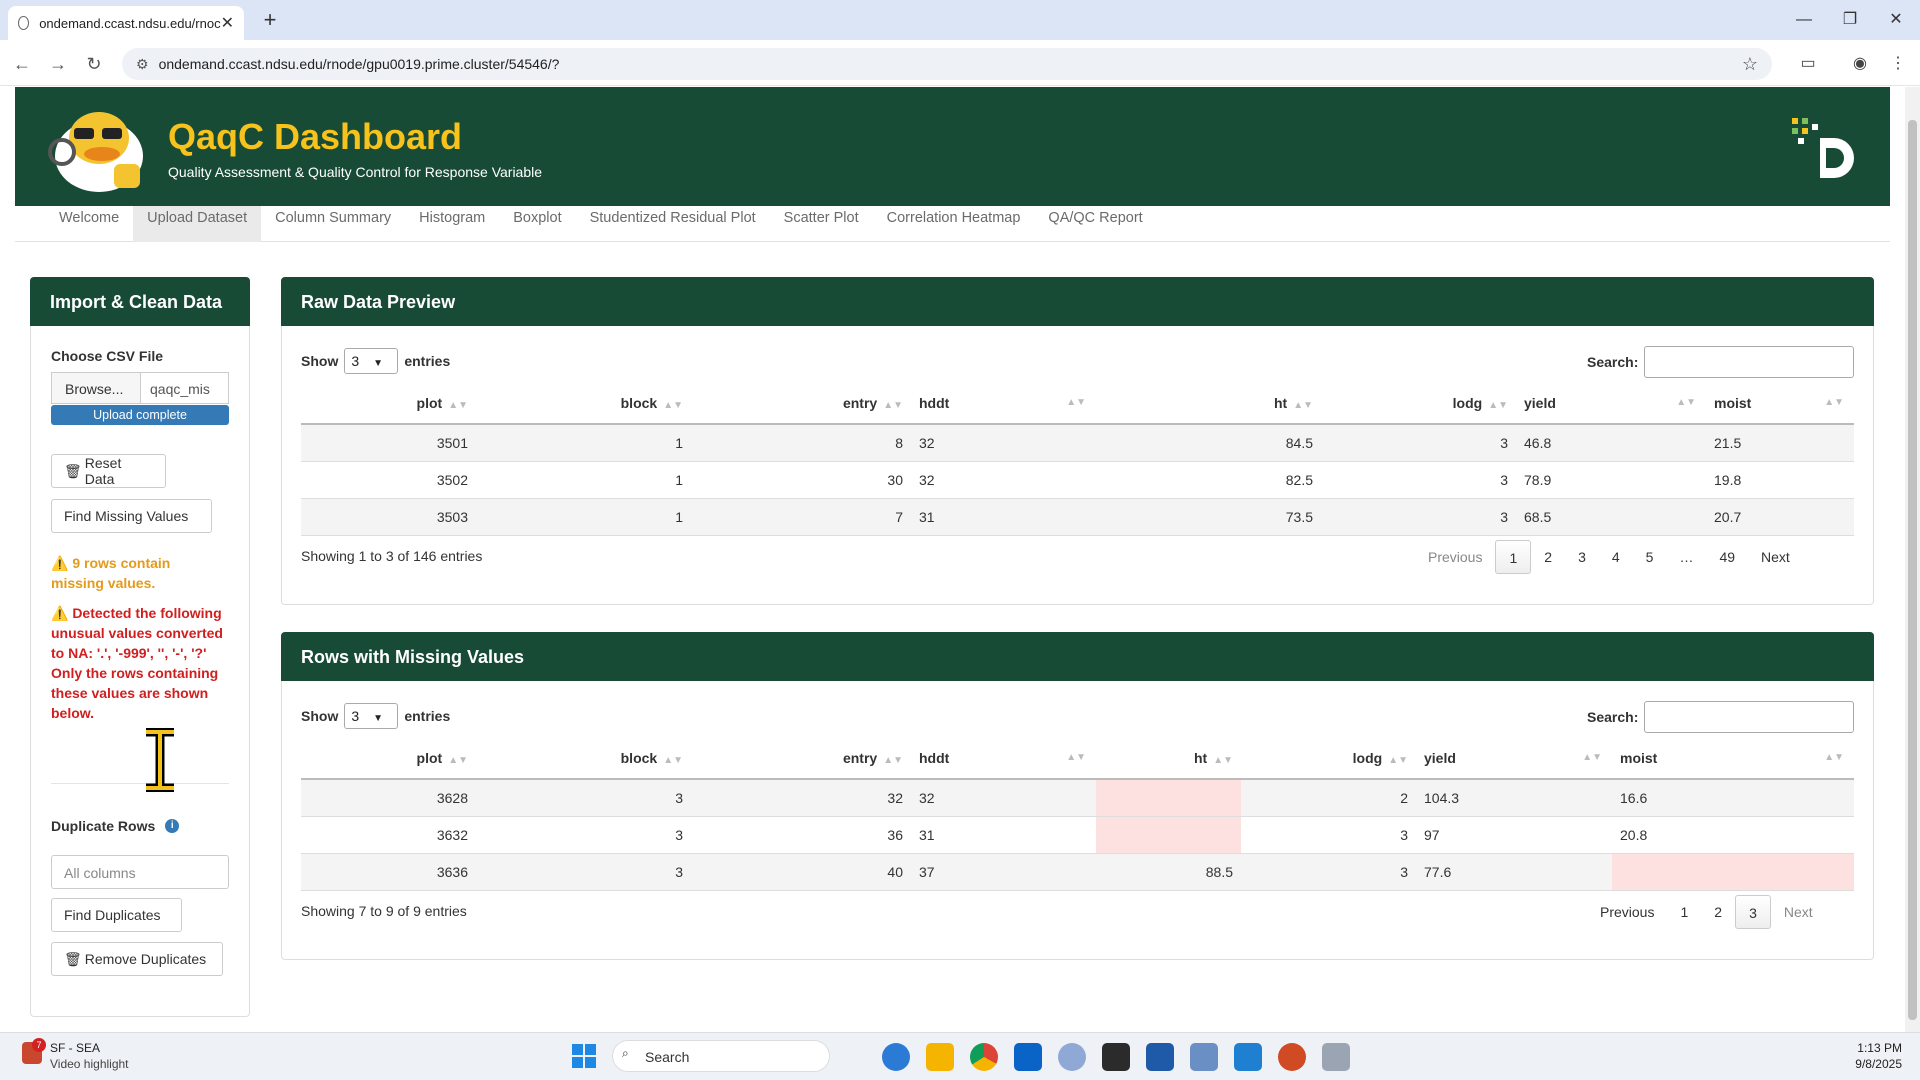 This screenshot has width=1920, height=1080. Describe the element at coordinates (940, 1057) in the screenshot. I see `file-explorer-icon` at that location.